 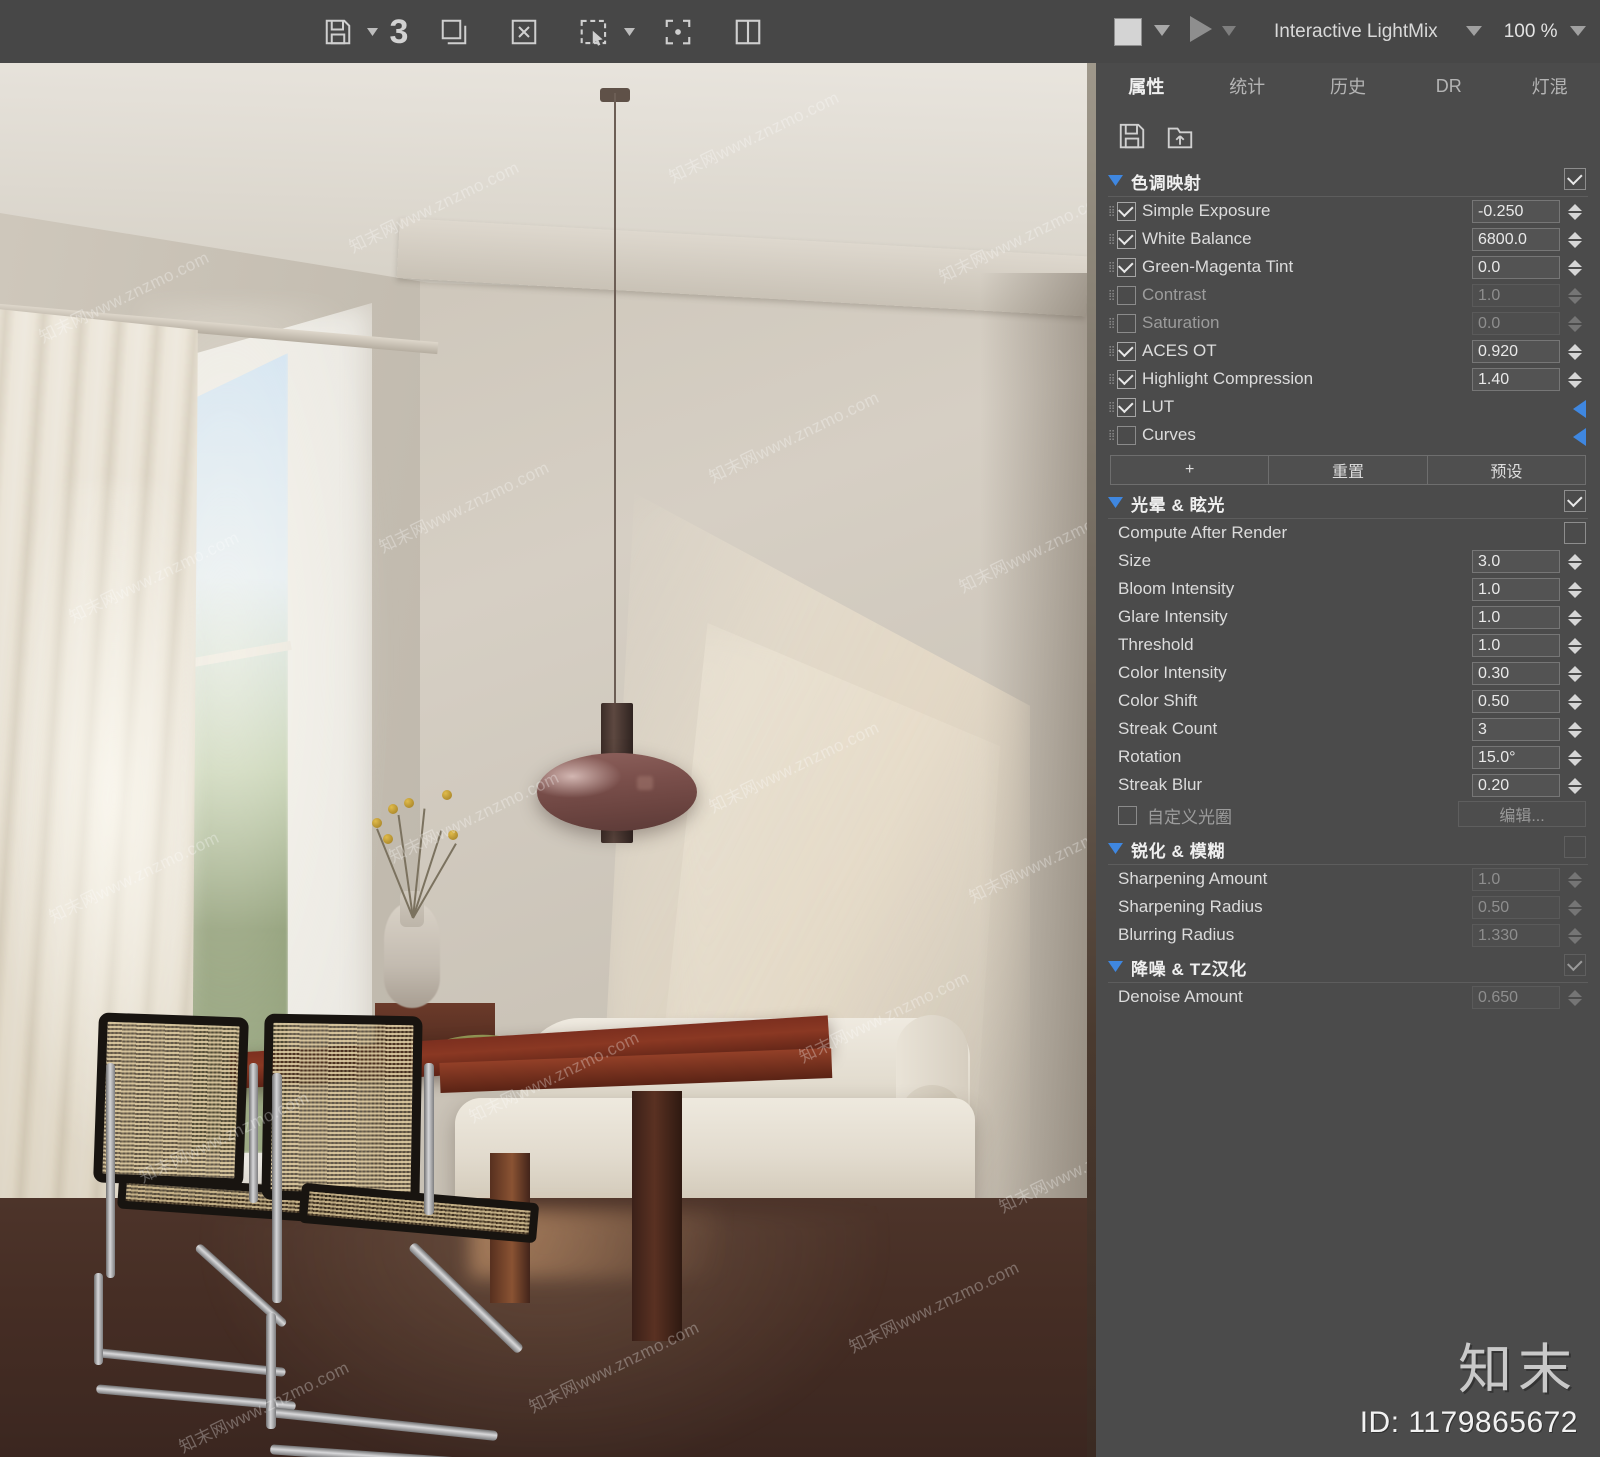 What do you see at coordinates (1348, 997) in the screenshot?
I see `row-denoise-amount: Denoise Amount 0.650` at bounding box center [1348, 997].